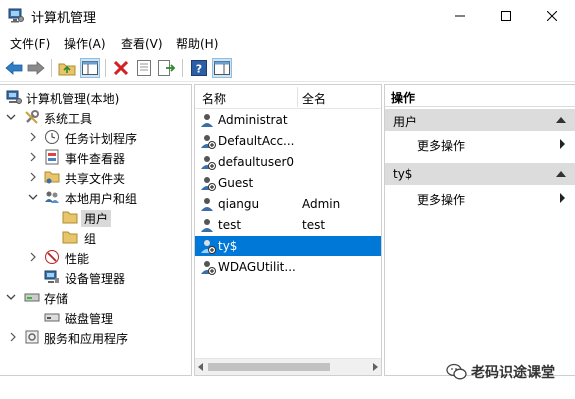 Image resolution: width=575 pixels, height=399 pixels. What do you see at coordinates (375, 367) in the screenshot?
I see `scroll-right-icon` at bounding box center [375, 367].